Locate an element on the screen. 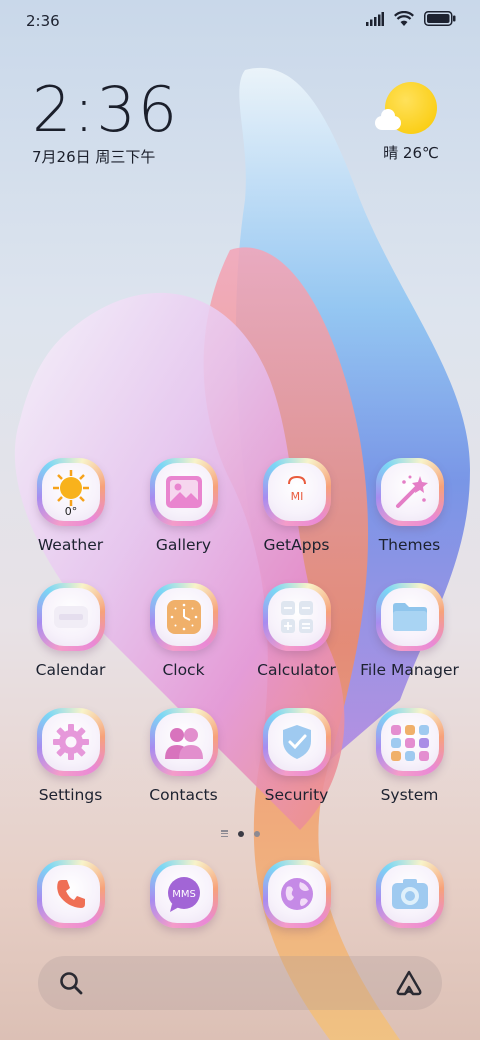  app-label: Settings is located at coordinates (70, 795).